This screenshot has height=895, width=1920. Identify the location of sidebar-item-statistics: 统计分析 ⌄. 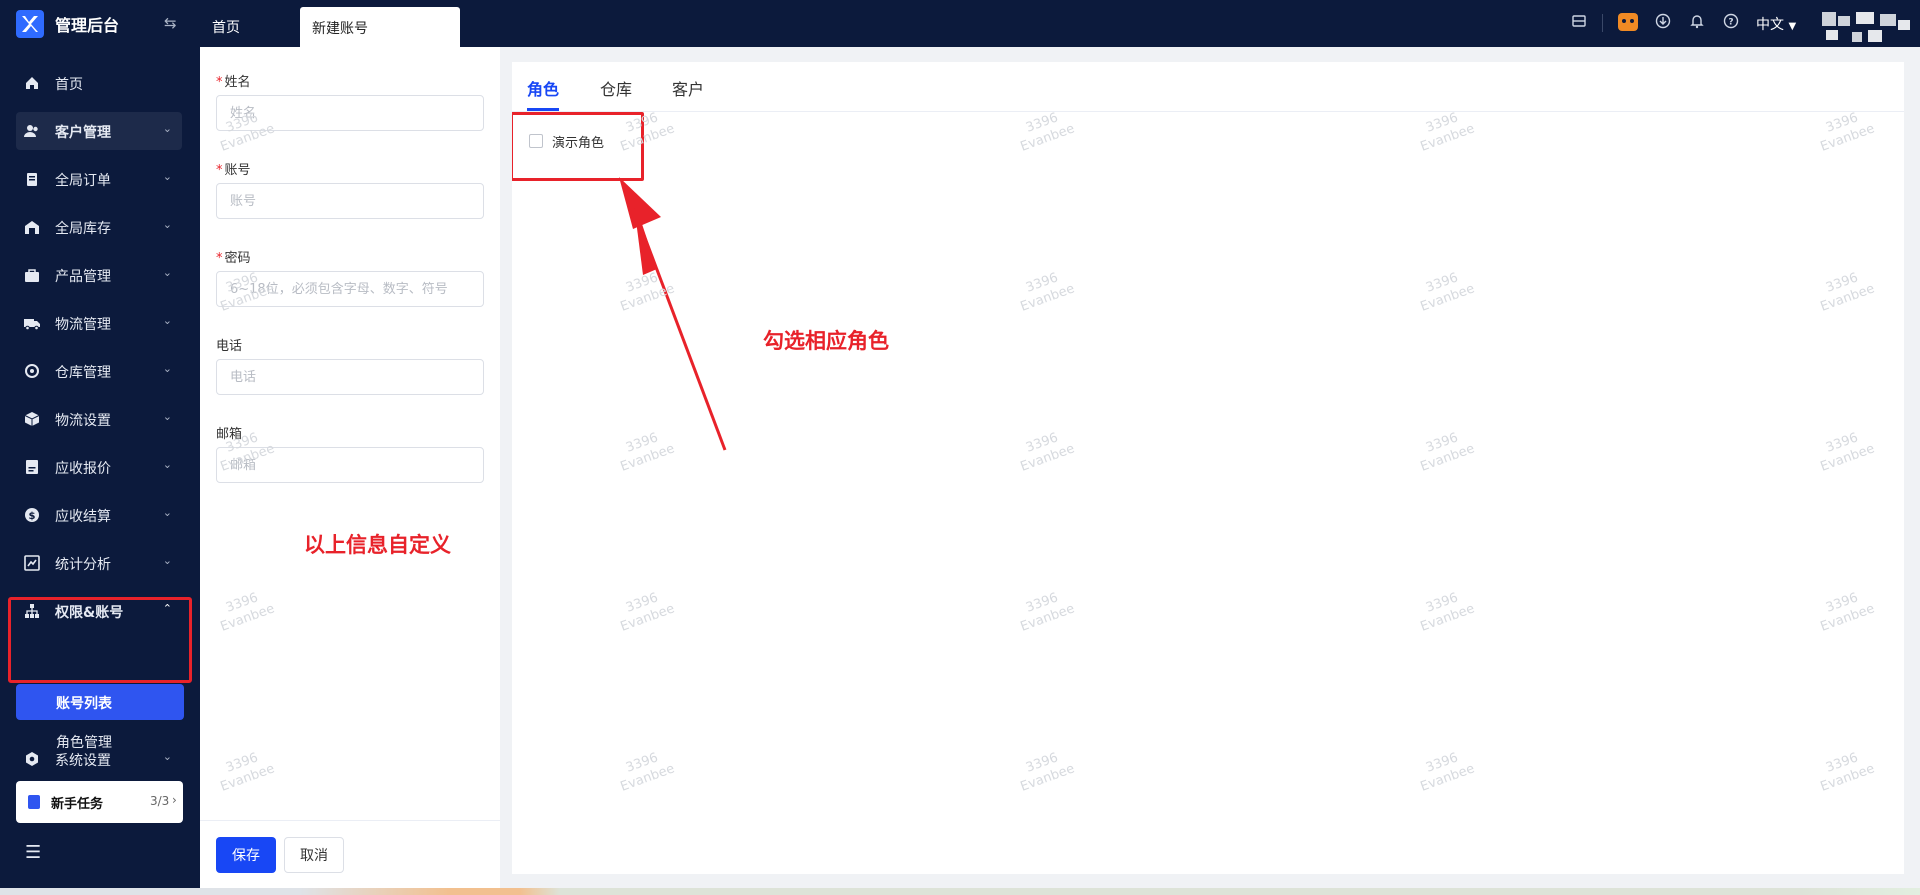
(99, 563).